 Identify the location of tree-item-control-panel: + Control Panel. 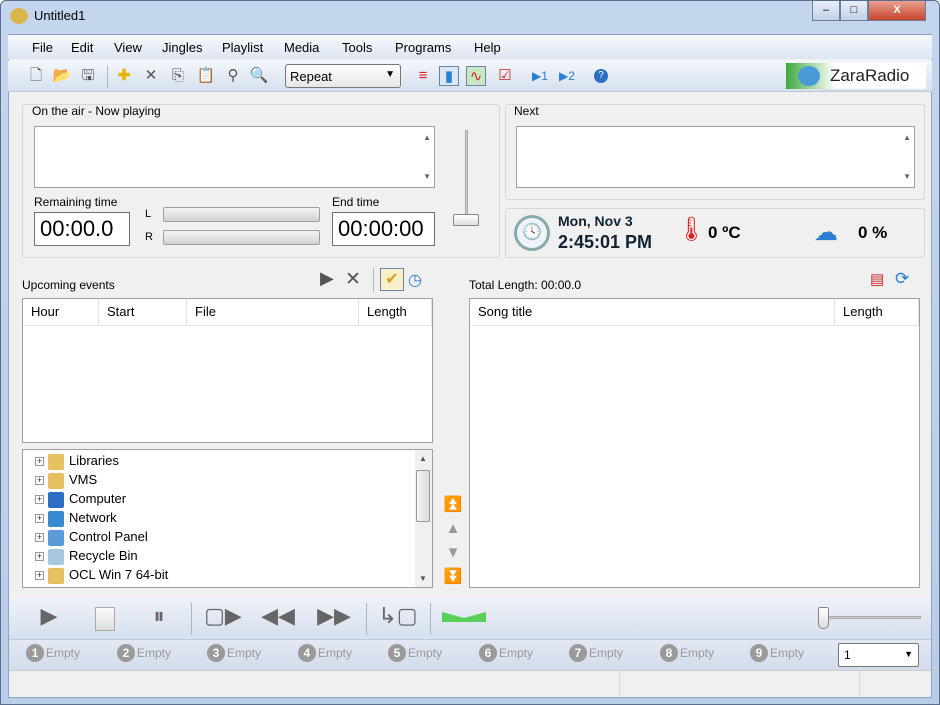
(91, 536).